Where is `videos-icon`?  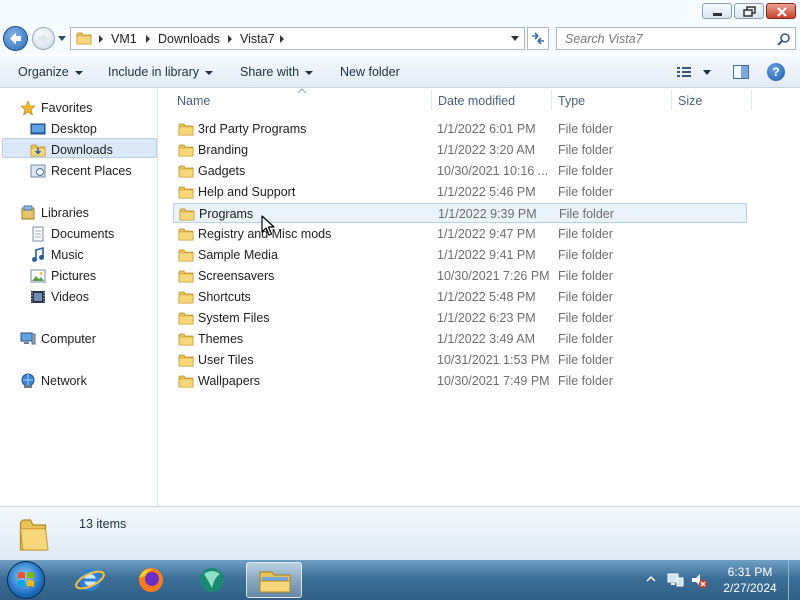
videos-icon is located at coordinates (38, 297).